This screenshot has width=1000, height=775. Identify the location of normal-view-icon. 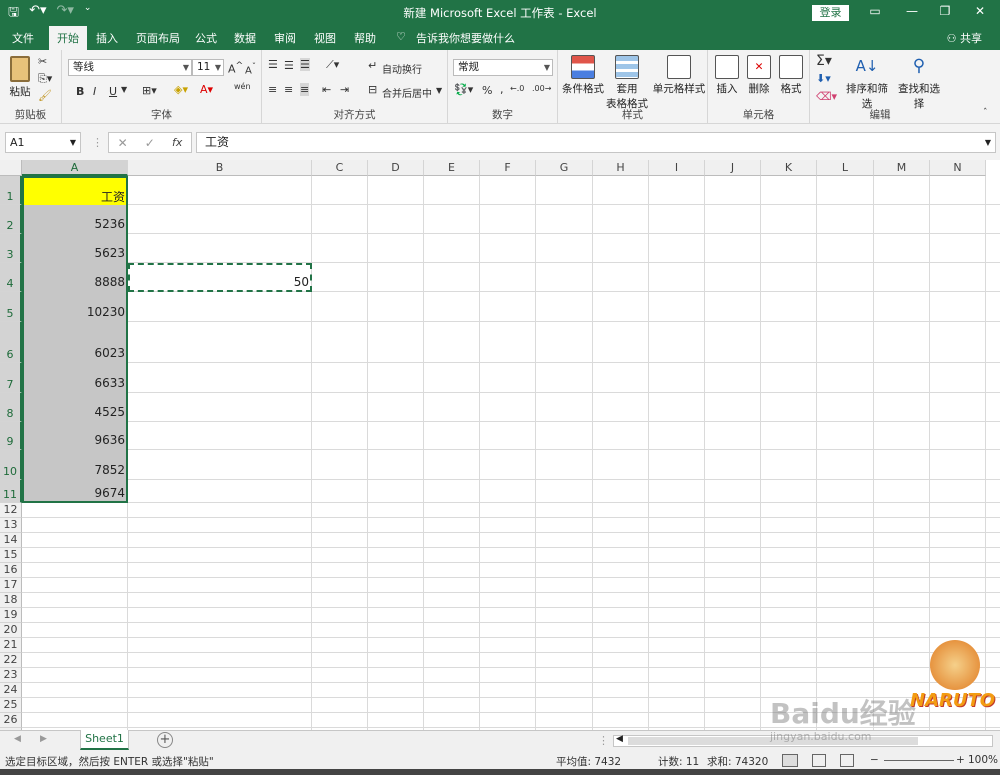
(790, 760).